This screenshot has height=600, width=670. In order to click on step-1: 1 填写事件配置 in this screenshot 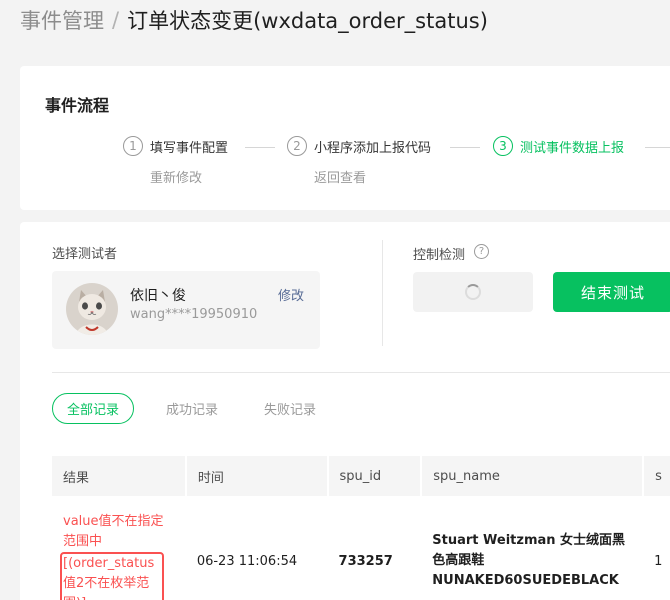, I will do `click(175, 146)`.